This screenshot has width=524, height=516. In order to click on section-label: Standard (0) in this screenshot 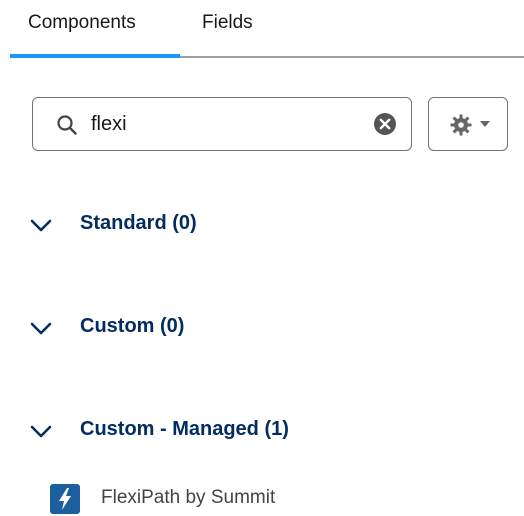, I will do `click(138, 223)`.